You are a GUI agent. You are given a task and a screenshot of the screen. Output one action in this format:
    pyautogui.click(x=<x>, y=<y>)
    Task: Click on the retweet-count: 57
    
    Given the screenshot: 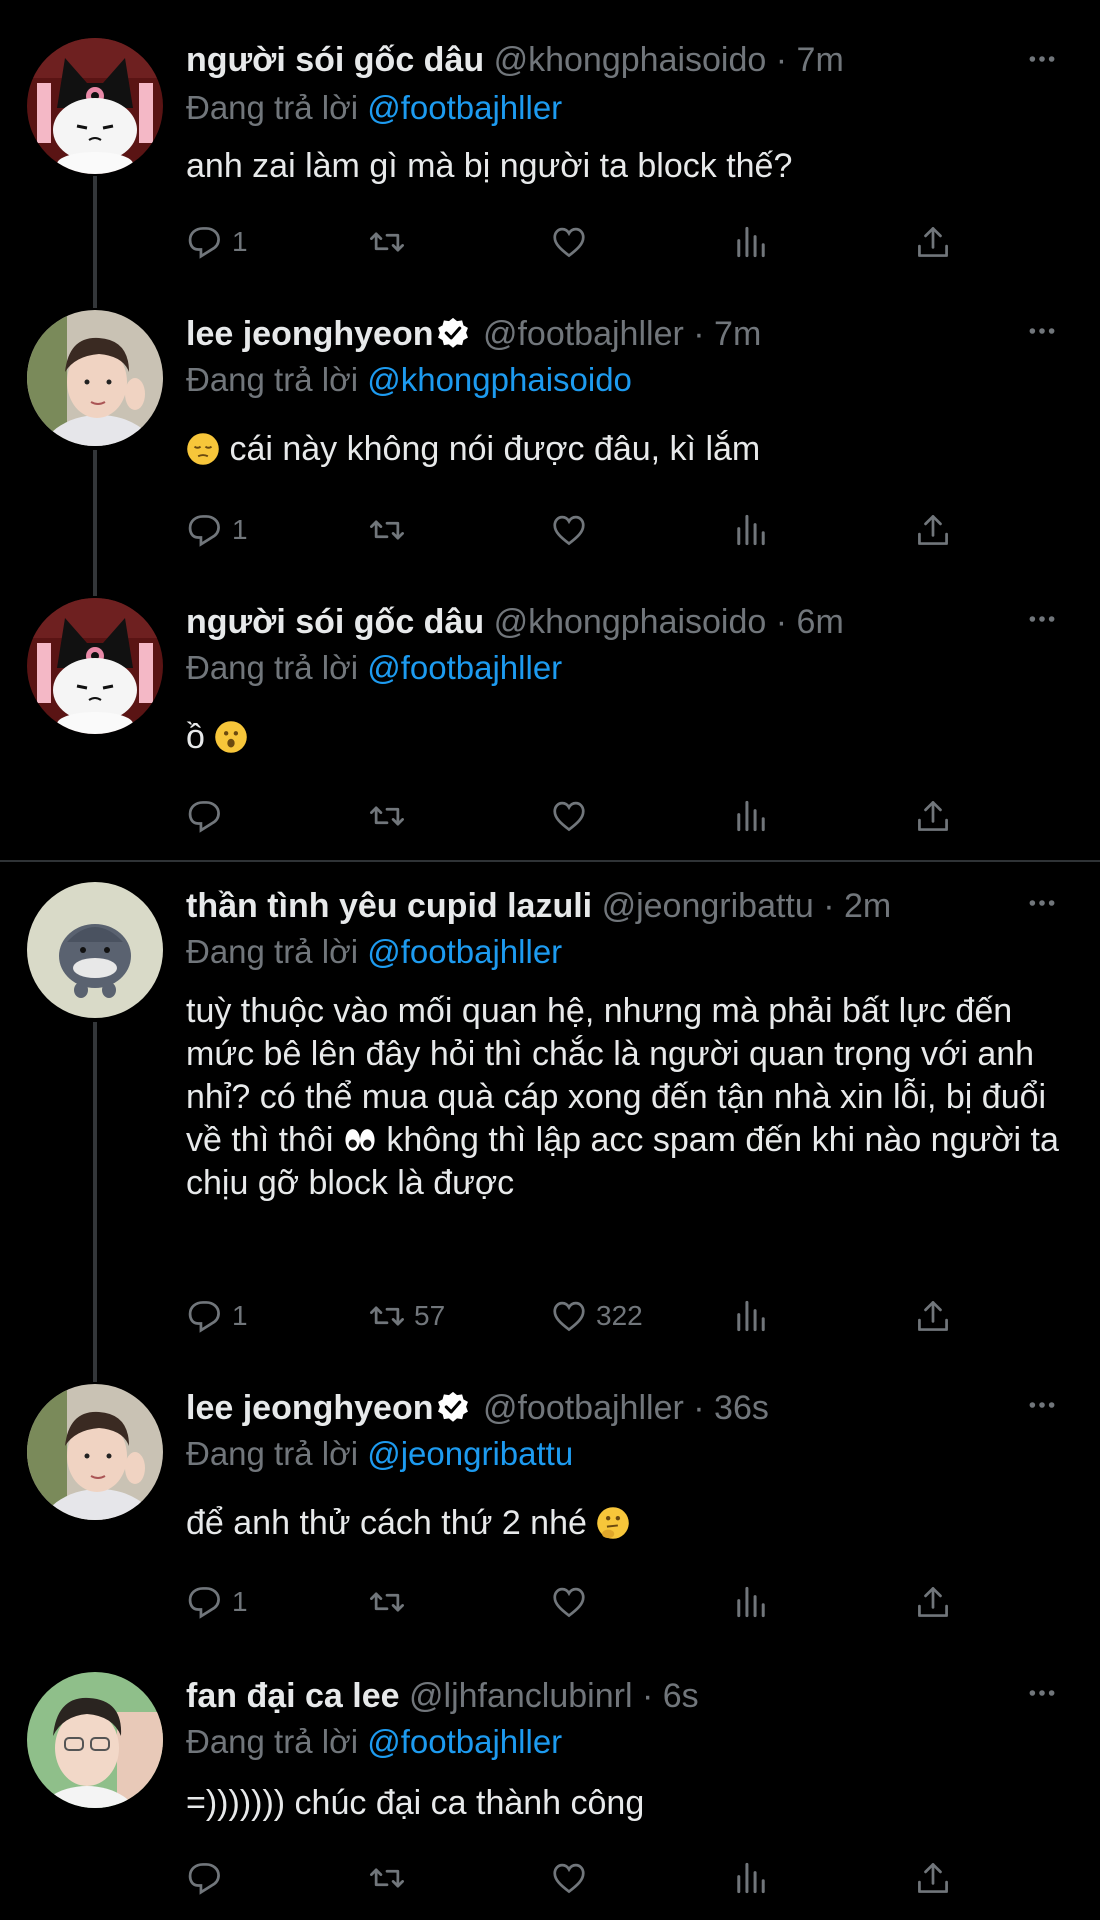 What is the action you would take?
    pyautogui.click(x=430, y=1315)
    